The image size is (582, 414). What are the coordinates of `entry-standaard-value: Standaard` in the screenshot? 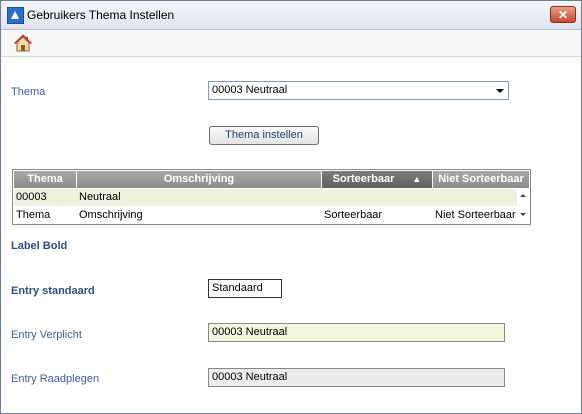 It's located at (237, 288).